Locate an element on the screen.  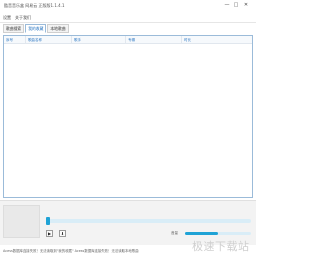
column-header-album: 专辑 is located at coordinates (131, 40).